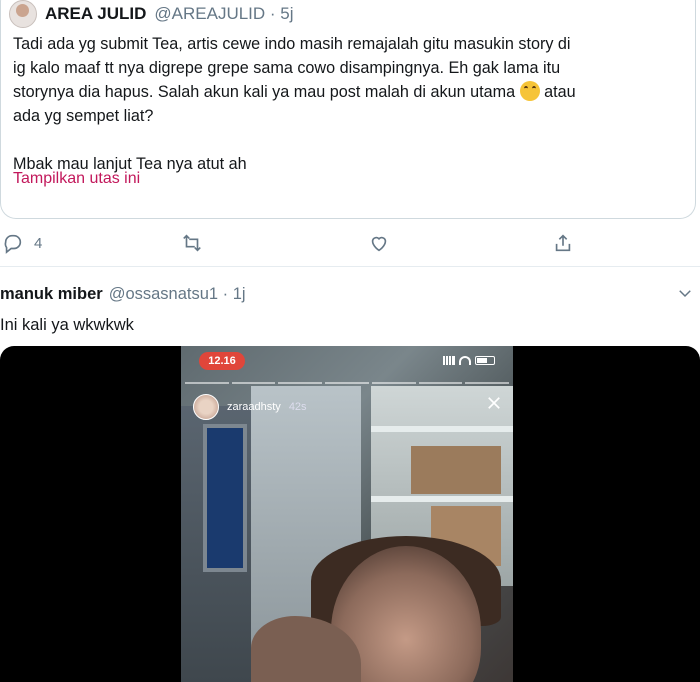 This screenshot has width=700, height=682. I want to click on story-close-button, so click(495, 404).